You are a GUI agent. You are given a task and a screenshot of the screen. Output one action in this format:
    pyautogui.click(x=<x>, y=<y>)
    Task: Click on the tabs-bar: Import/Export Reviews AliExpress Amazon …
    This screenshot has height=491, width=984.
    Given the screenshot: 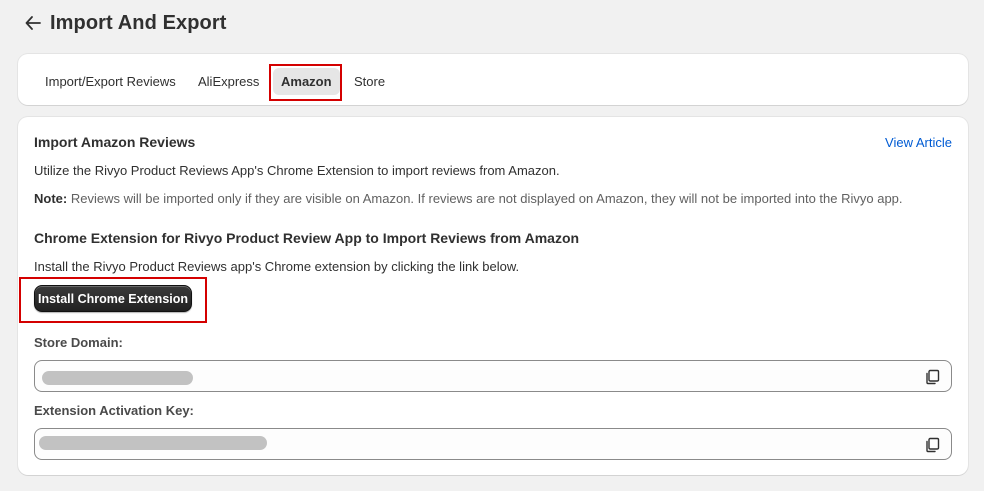 What is the action you would take?
    pyautogui.click(x=493, y=79)
    